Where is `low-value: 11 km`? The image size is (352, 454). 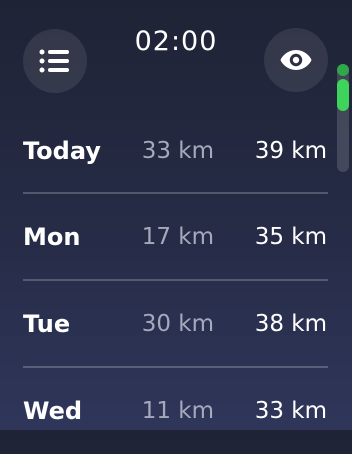 low-value: 11 km is located at coordinates (177, 411).